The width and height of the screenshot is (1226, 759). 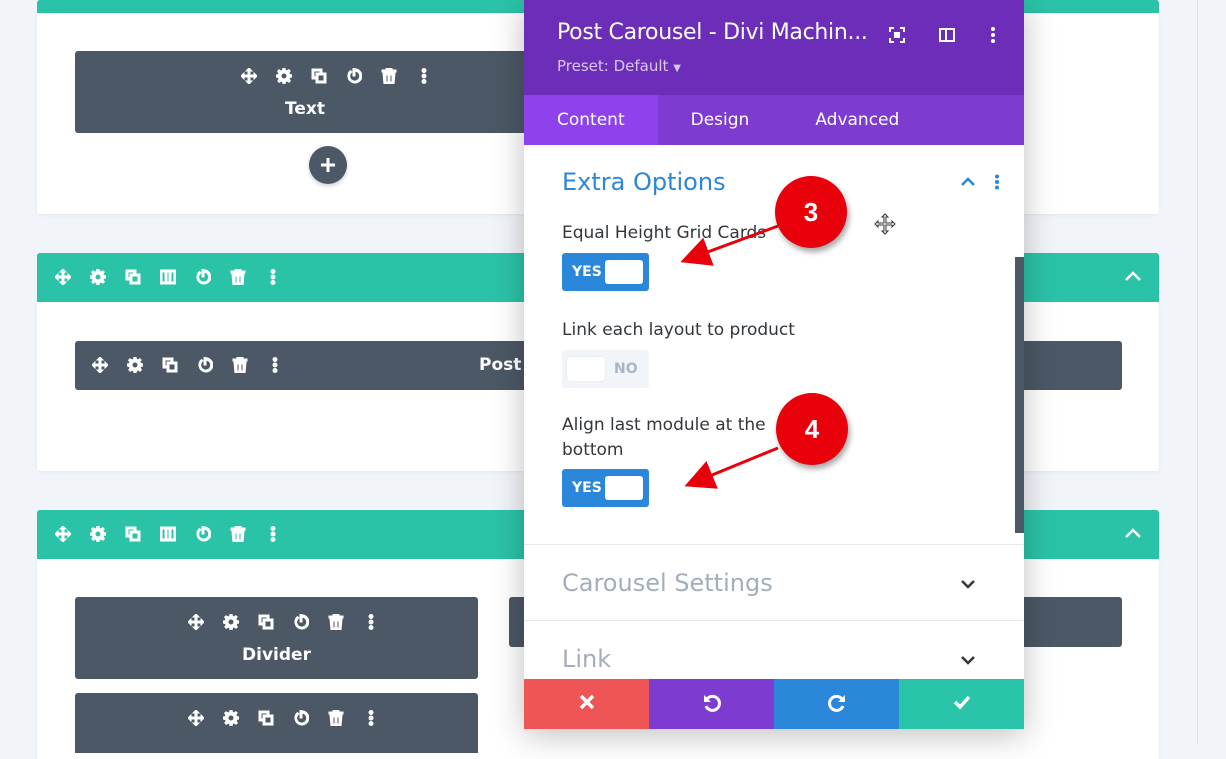 What do you see at coordinates (276, 655) in the screenshot?
I see `divider-module-label: Divider` at bounding box center [276, 655].